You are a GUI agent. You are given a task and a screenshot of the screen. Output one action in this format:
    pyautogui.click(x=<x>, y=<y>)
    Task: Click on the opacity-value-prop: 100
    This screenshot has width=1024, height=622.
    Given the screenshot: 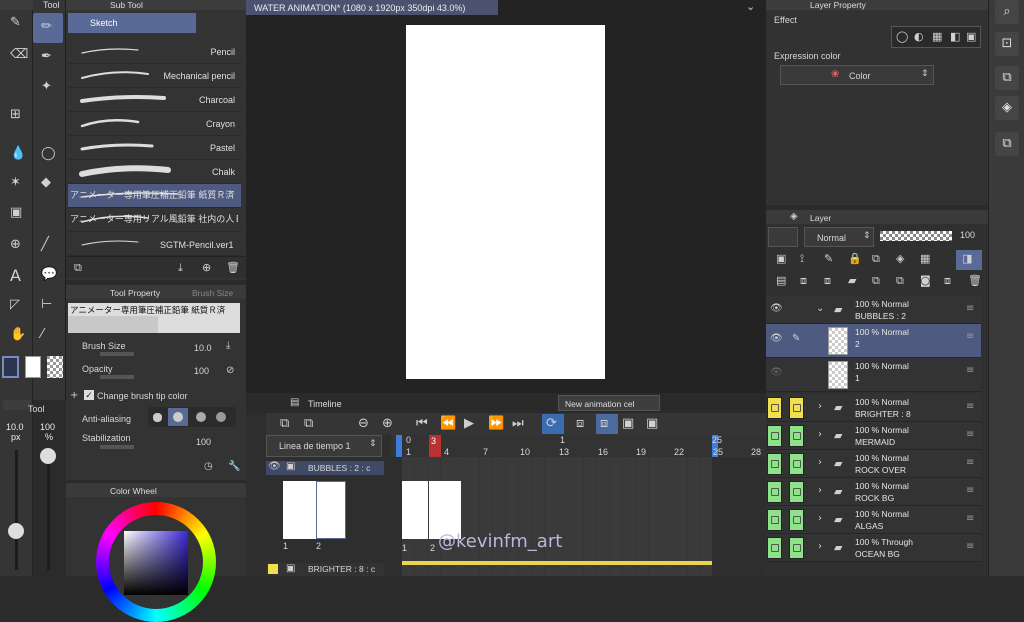 What is the action you would take?
    pyautogui.click(x=201, y=371)
    